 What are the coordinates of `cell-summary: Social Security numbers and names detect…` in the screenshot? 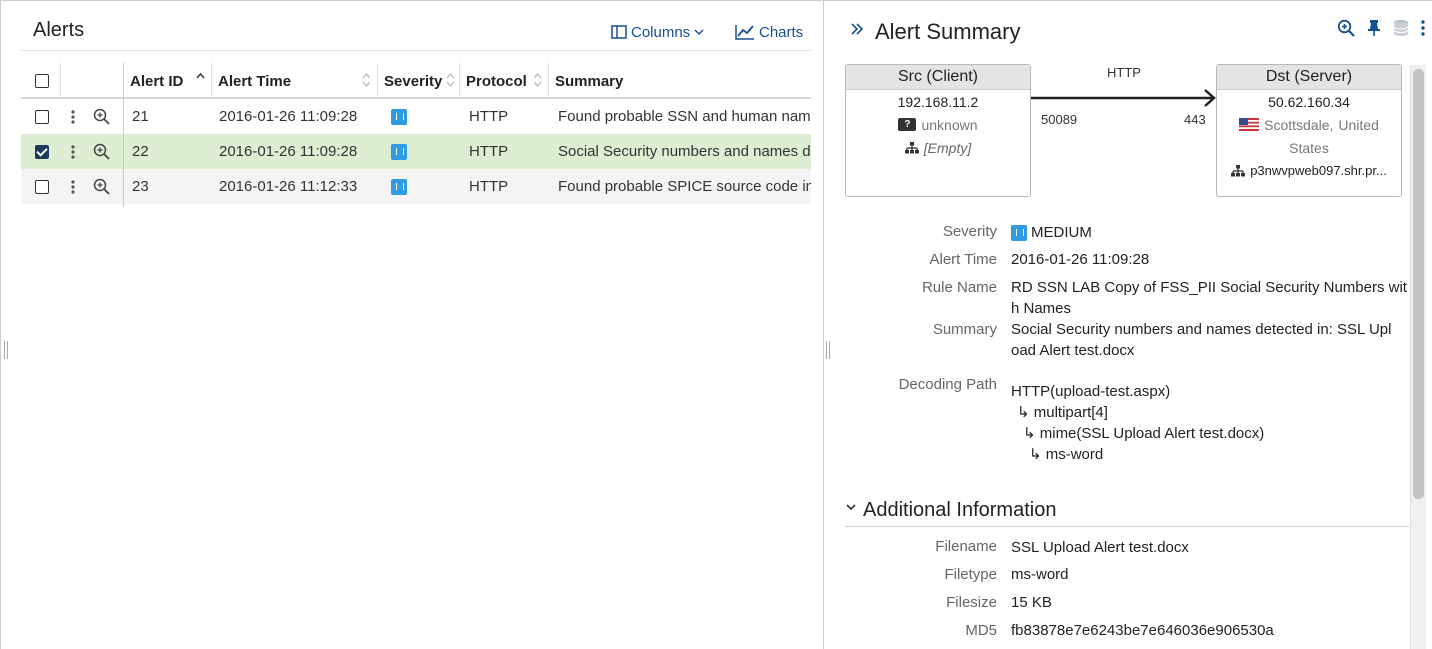 It's located at (684, 151).